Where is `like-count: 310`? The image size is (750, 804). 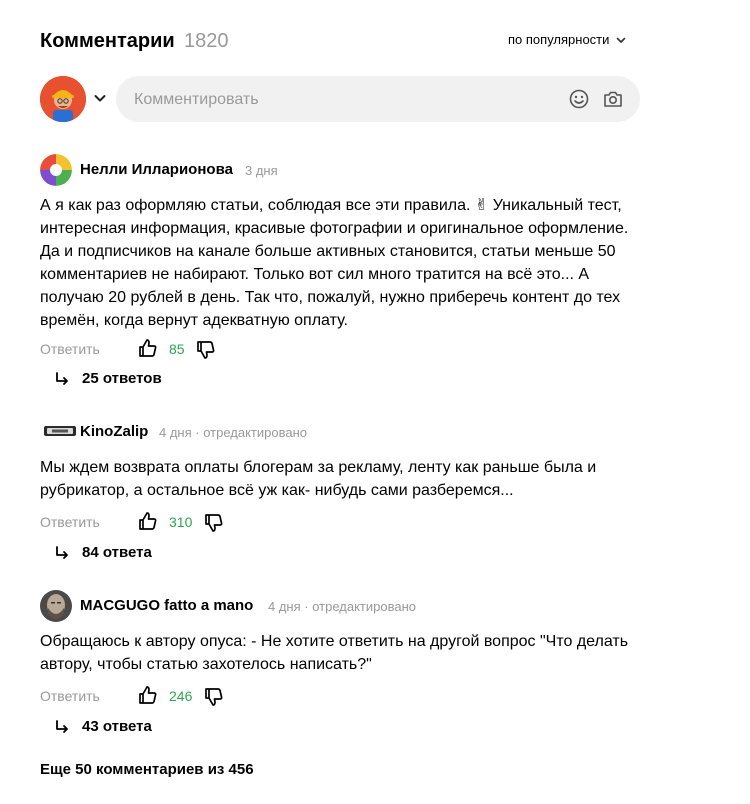 like-count: 310 is located at coordinates (181, 522).